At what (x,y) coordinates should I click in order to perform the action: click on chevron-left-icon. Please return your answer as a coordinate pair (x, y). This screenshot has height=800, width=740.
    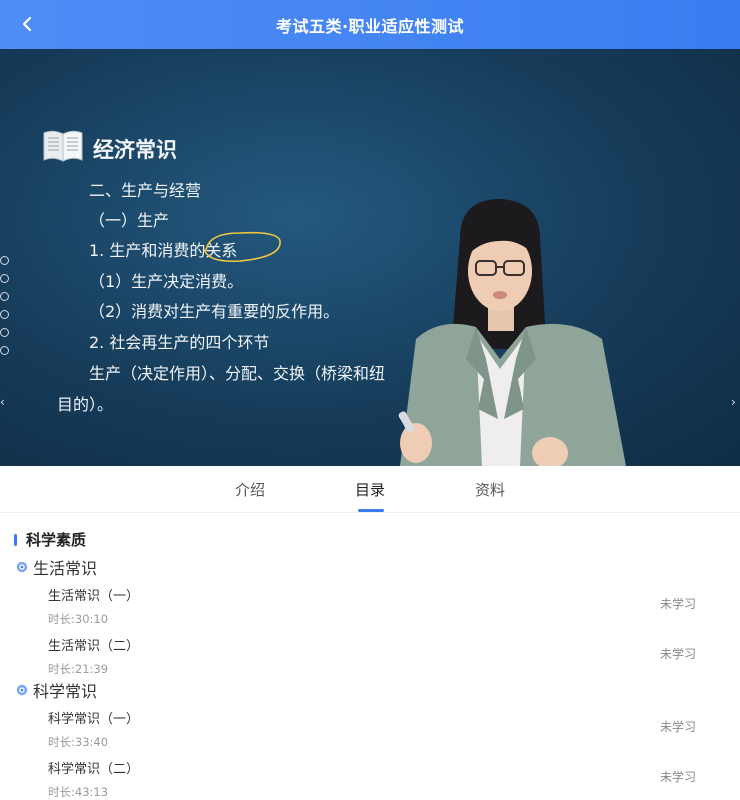
    Looking at the image, I should click on (27, 24).